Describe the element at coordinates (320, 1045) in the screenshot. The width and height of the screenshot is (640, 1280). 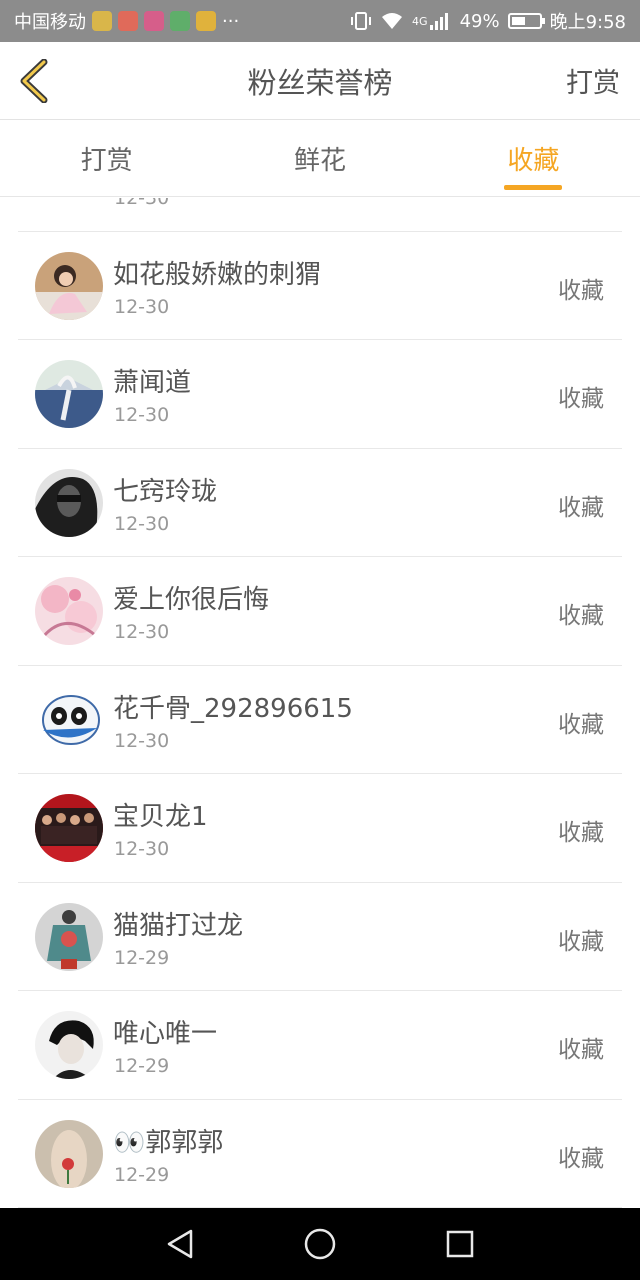
I see `list-item: 唯心唯一 12-29 收藏` at that location.